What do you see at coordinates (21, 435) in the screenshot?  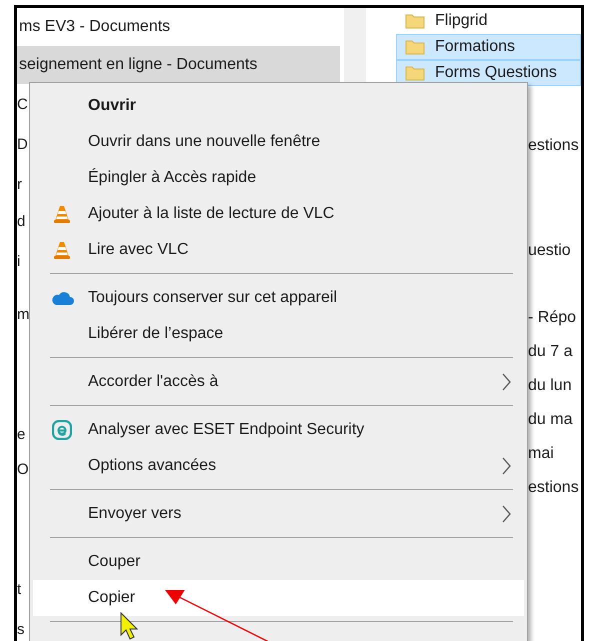 I see `file-name-text: e` at bounding box center [21, 435].